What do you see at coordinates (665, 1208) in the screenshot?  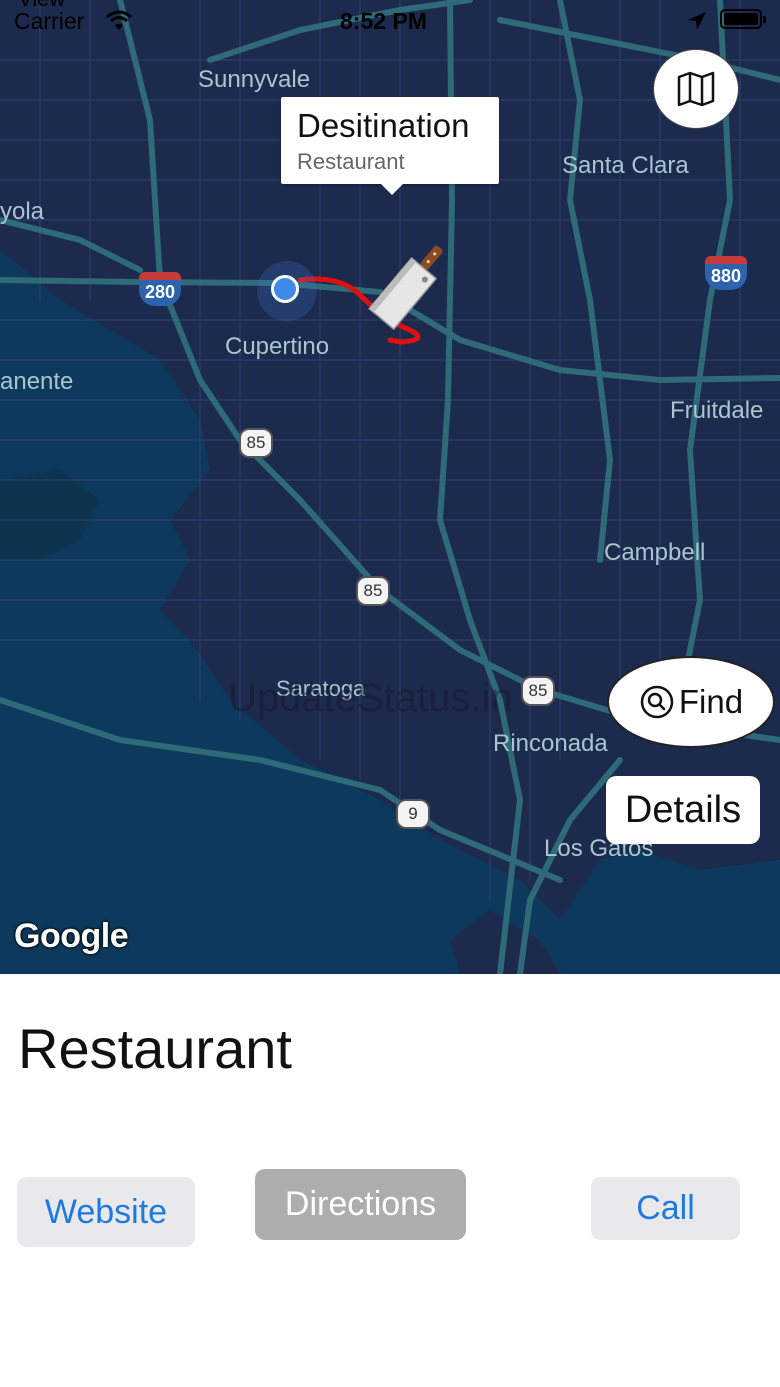 I see `call-button: Call` at bounding box center [665, 1208].